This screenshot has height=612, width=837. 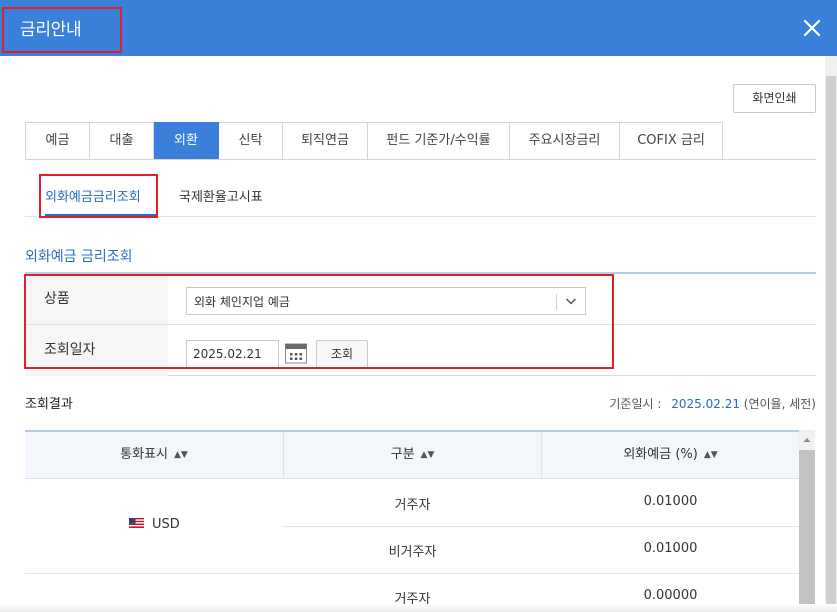 What do you see at coordinates (402, 454) in the screenshot?
I see `header-type-label: 구분` at bounding box center [402, 454].